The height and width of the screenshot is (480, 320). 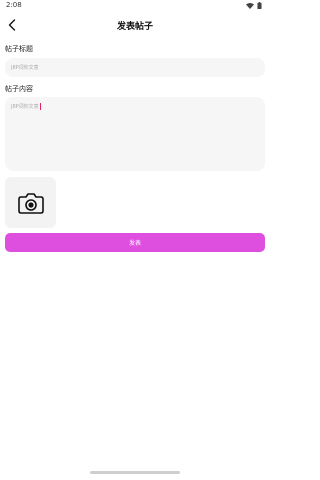 What do you see at coordinates (40, 106) in the screenshot?
I see `text-caret` at bounding box center [40, 106].